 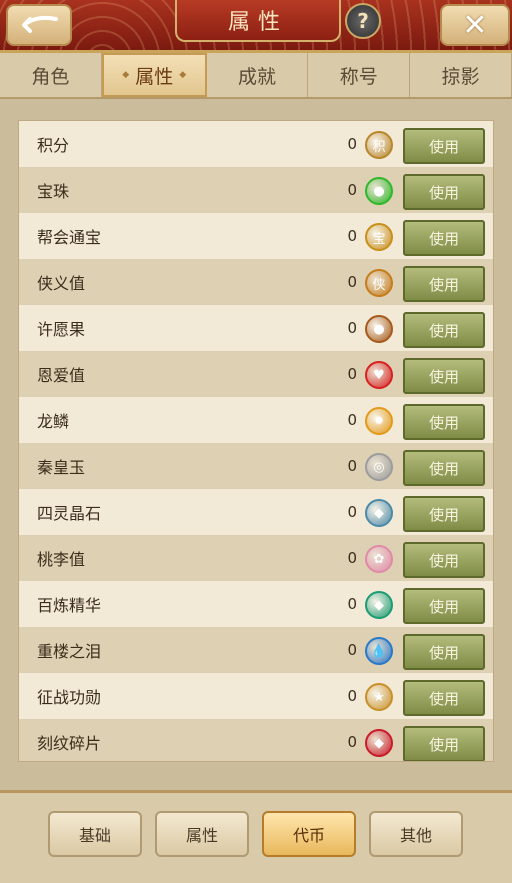 I want to click on currency-row: 许愿果 0 ● 使用, so click(x=256, y=328).